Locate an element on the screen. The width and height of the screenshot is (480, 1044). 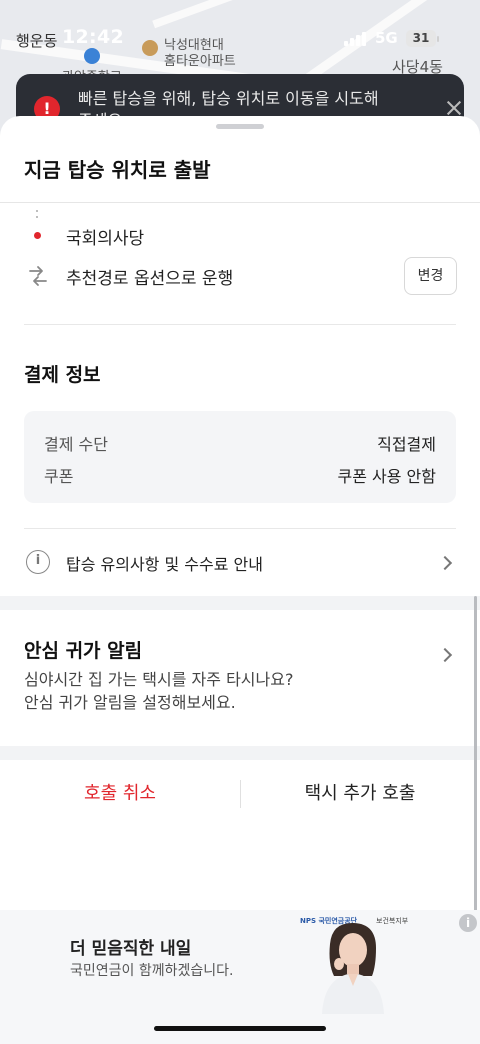
add-taxi-call-button: 택시 추가 호출 is located at coordinates (360, 794).